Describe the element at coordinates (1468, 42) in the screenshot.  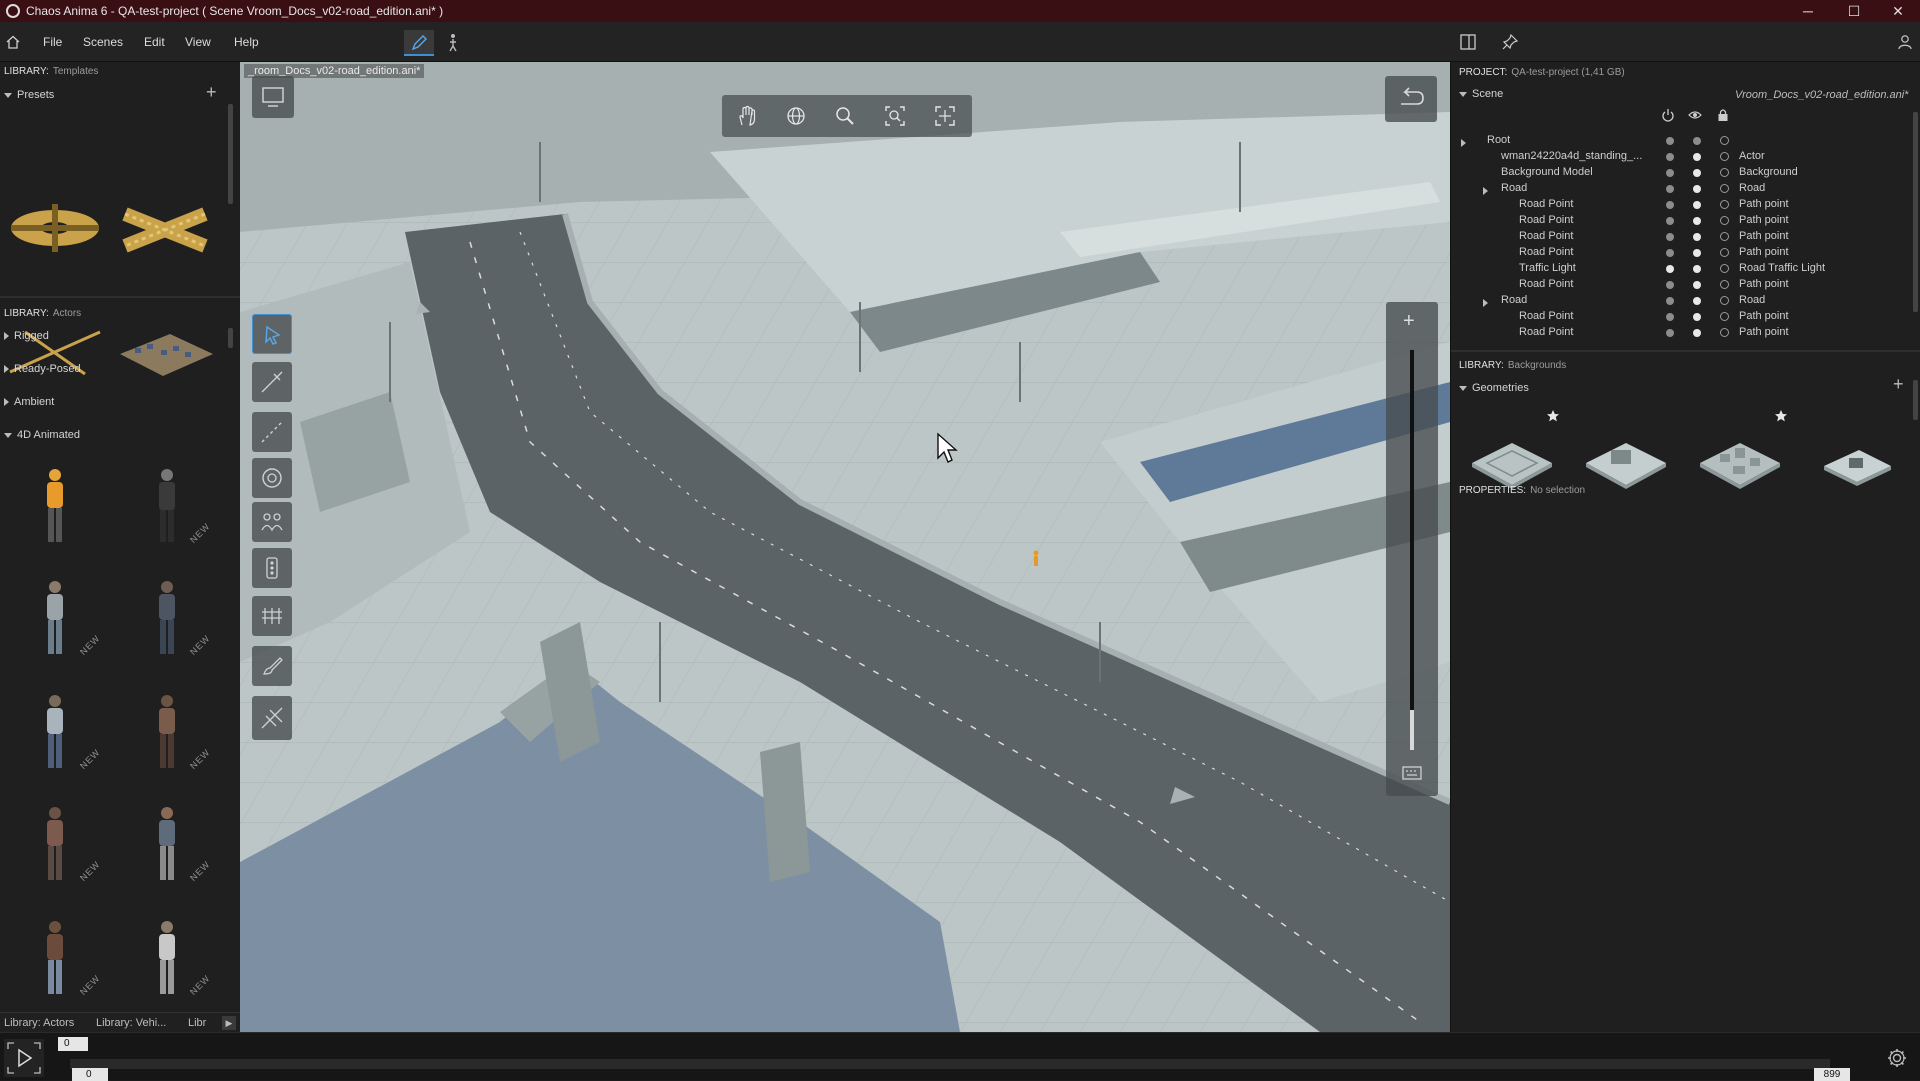
I see `panel-layout-icon` at that location.